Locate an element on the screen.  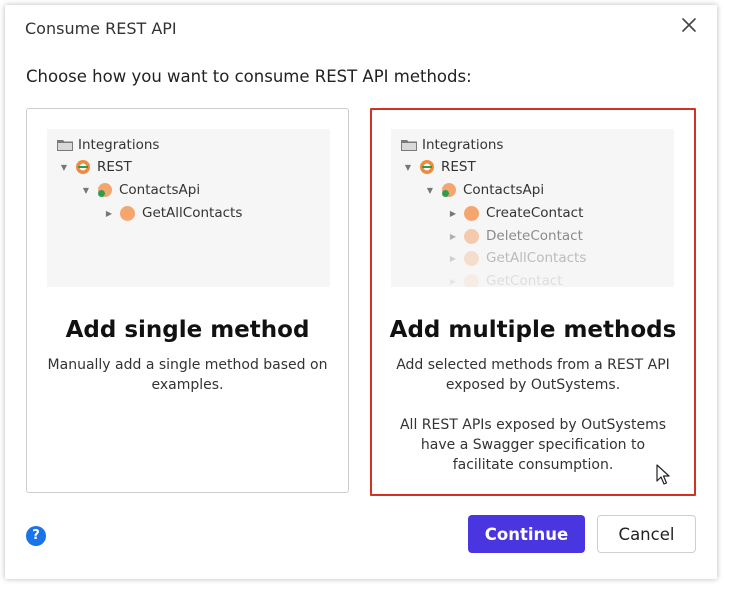
tree-method-row: ▶ GetAllContacts is located at coordinates (516, 258).